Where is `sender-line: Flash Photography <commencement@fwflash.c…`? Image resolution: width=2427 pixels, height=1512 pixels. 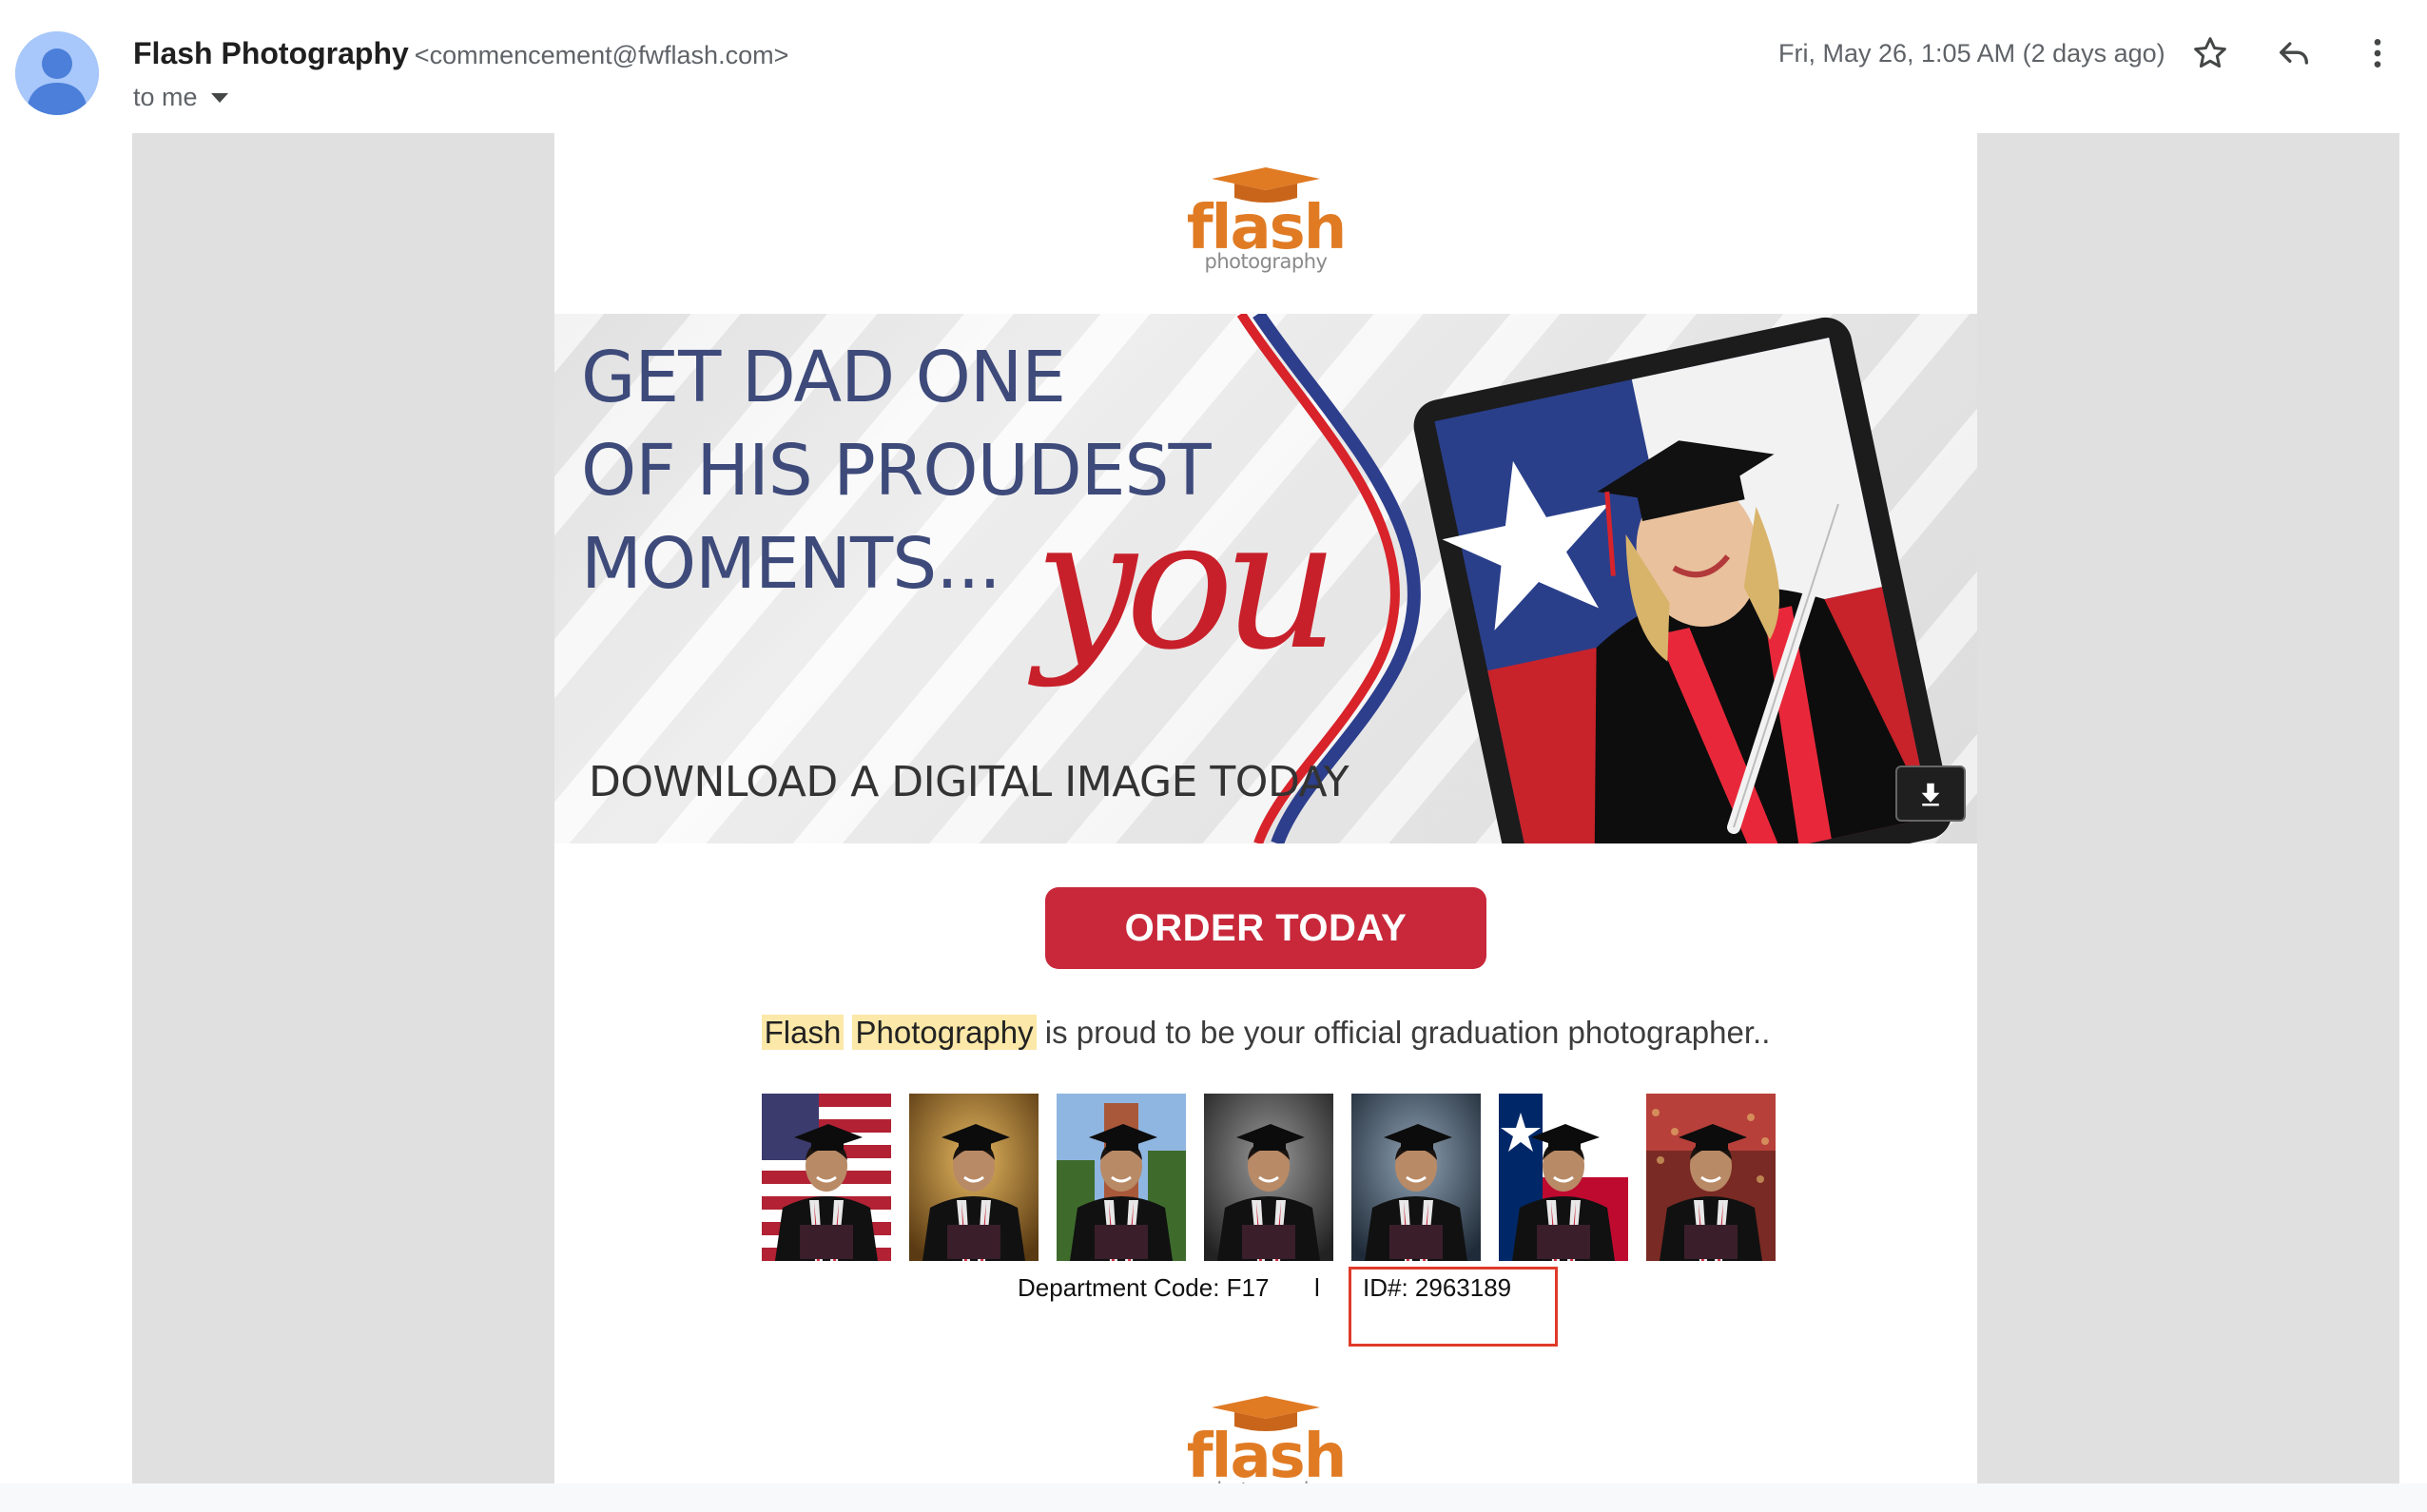 sender-line: Flash Photography <commencement@fwflash.c… is located at coordinates (461, 57).